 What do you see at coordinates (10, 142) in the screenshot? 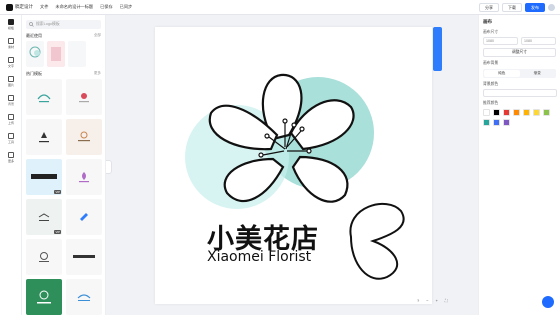
I see `rail-label: 工具` at bounding box center [10, 142].